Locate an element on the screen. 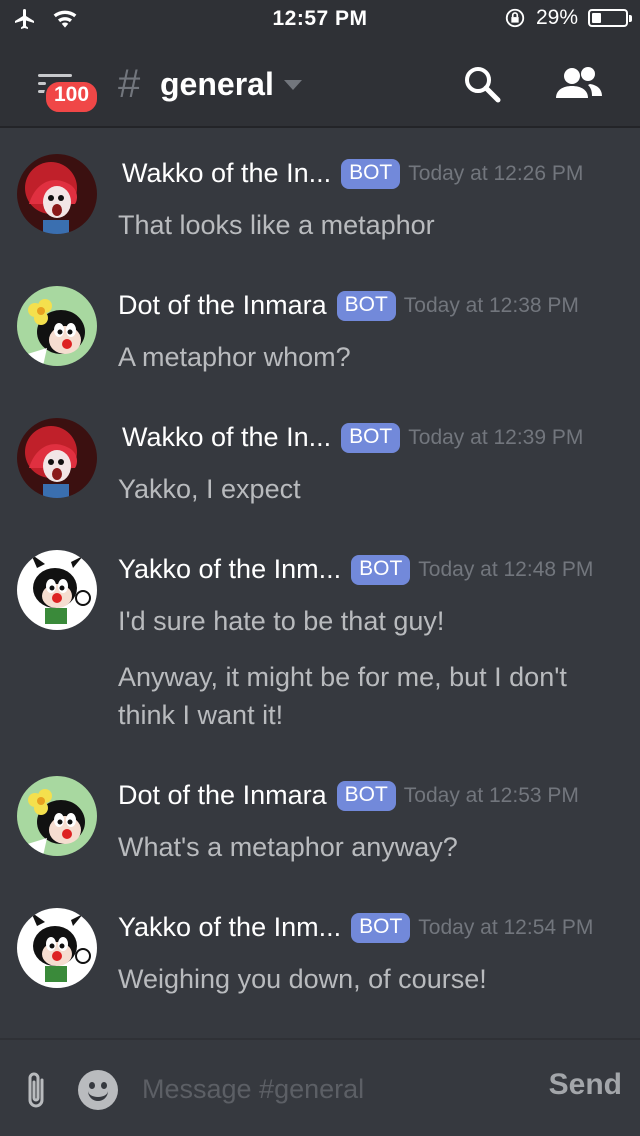 Image resolution: width=640 pixels, height=1136 pixels. battery-fill is located at coordinates (597, 18).